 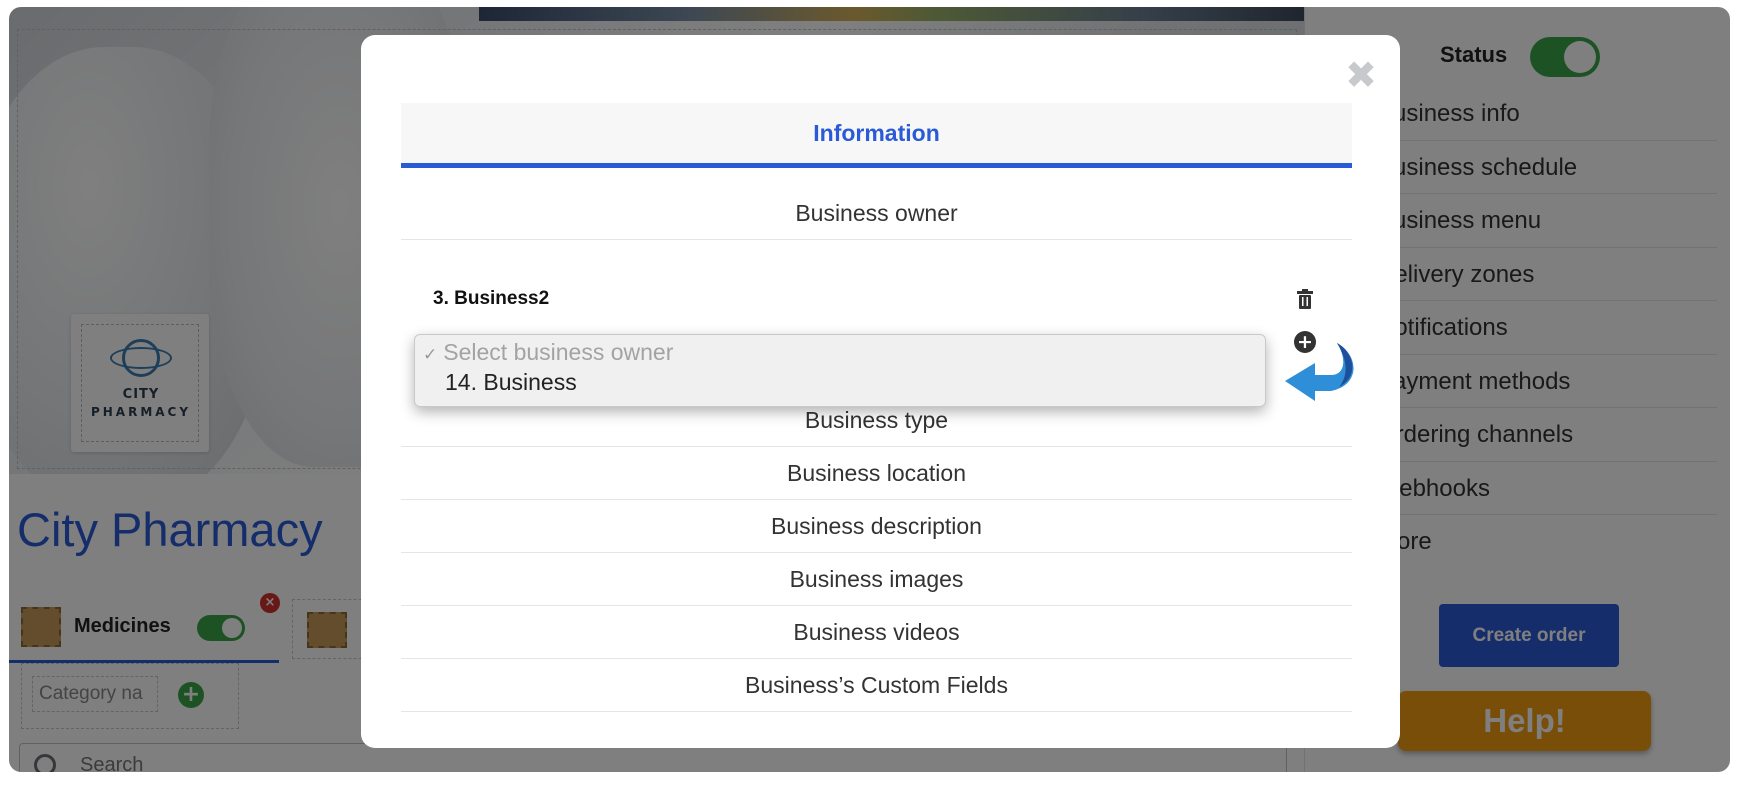 What do you see at coordinates (876, 135) in the screenshot?
I see `tab-information: Information` at bounding box center [876, 135].